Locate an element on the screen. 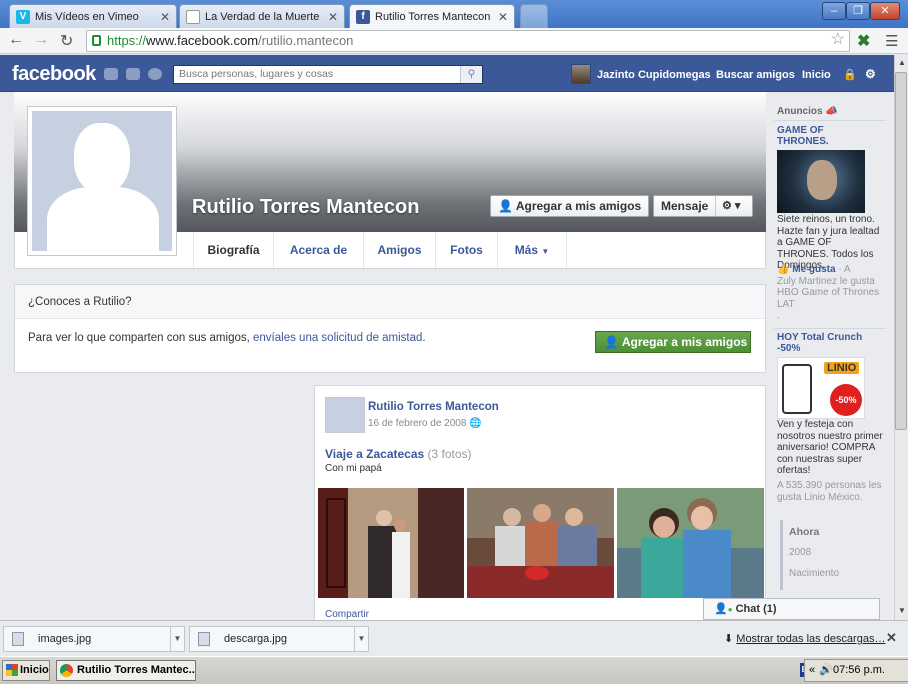 The width and height of the screenshot is (908, 684). close-download-bar-icon: ✕ is located at coordinates (891, 638).